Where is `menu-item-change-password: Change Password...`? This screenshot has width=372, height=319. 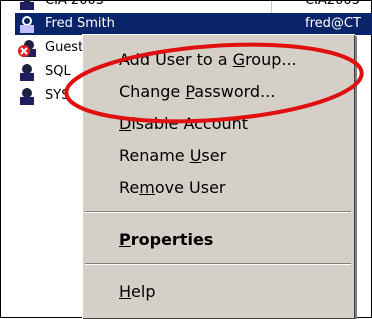 menu-item-change-password: Change Password... is located at coordinates (219, 92).